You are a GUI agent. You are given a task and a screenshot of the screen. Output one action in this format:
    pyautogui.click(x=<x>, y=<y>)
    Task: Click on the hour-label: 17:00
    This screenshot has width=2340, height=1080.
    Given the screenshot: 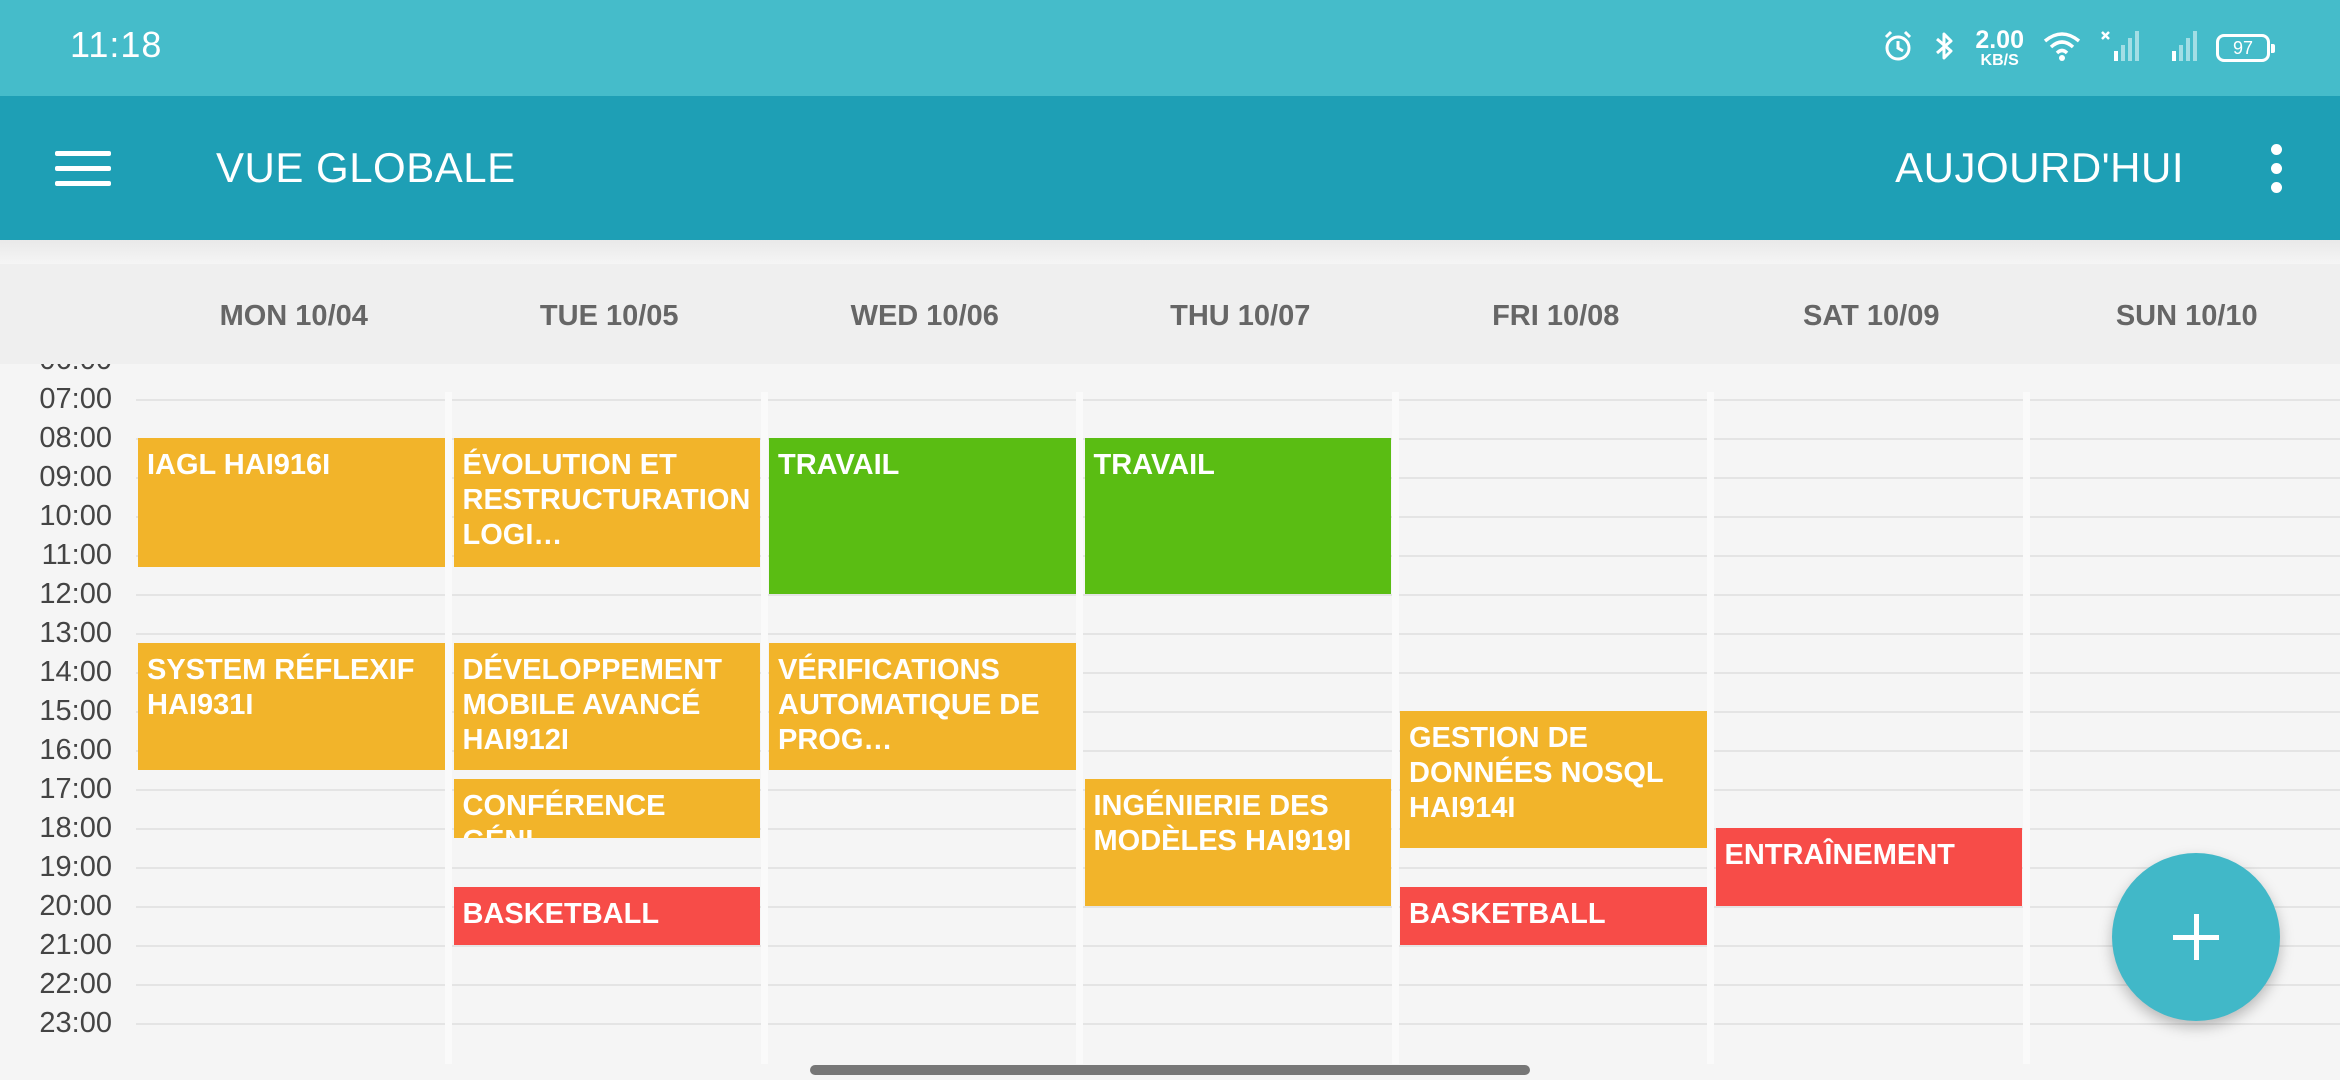 What is the action you would take?
    pyautogui.click(x=75, y=789)
    